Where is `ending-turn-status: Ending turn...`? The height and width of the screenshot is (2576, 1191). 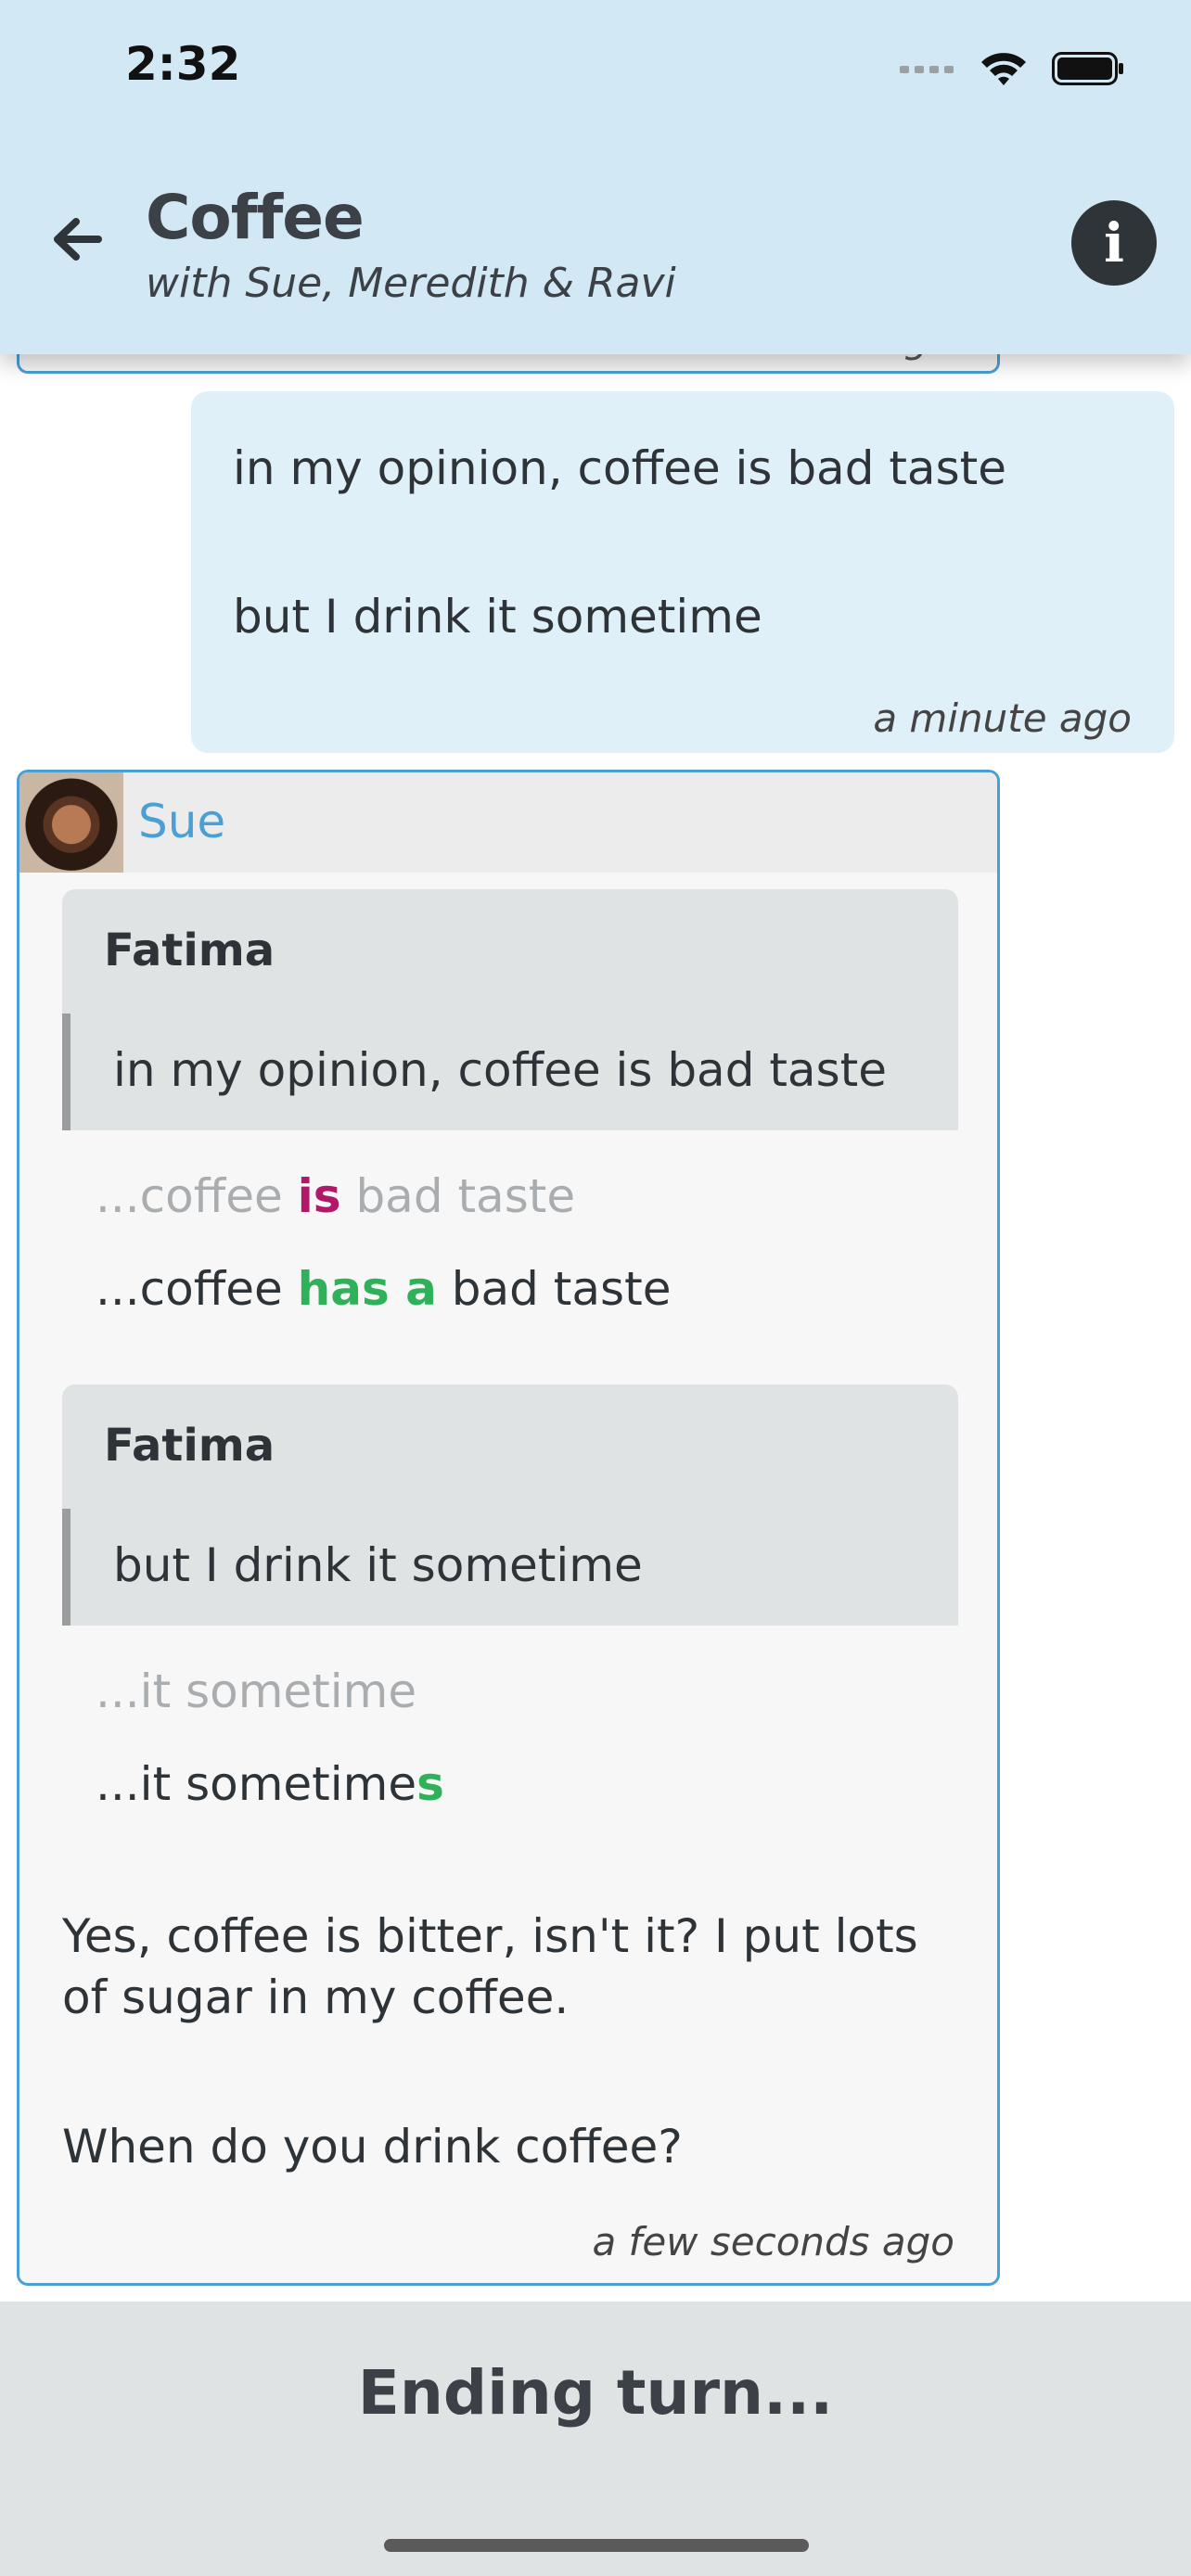
ending-turn-status: Ending turn... is located at coordinates (595, 2393).